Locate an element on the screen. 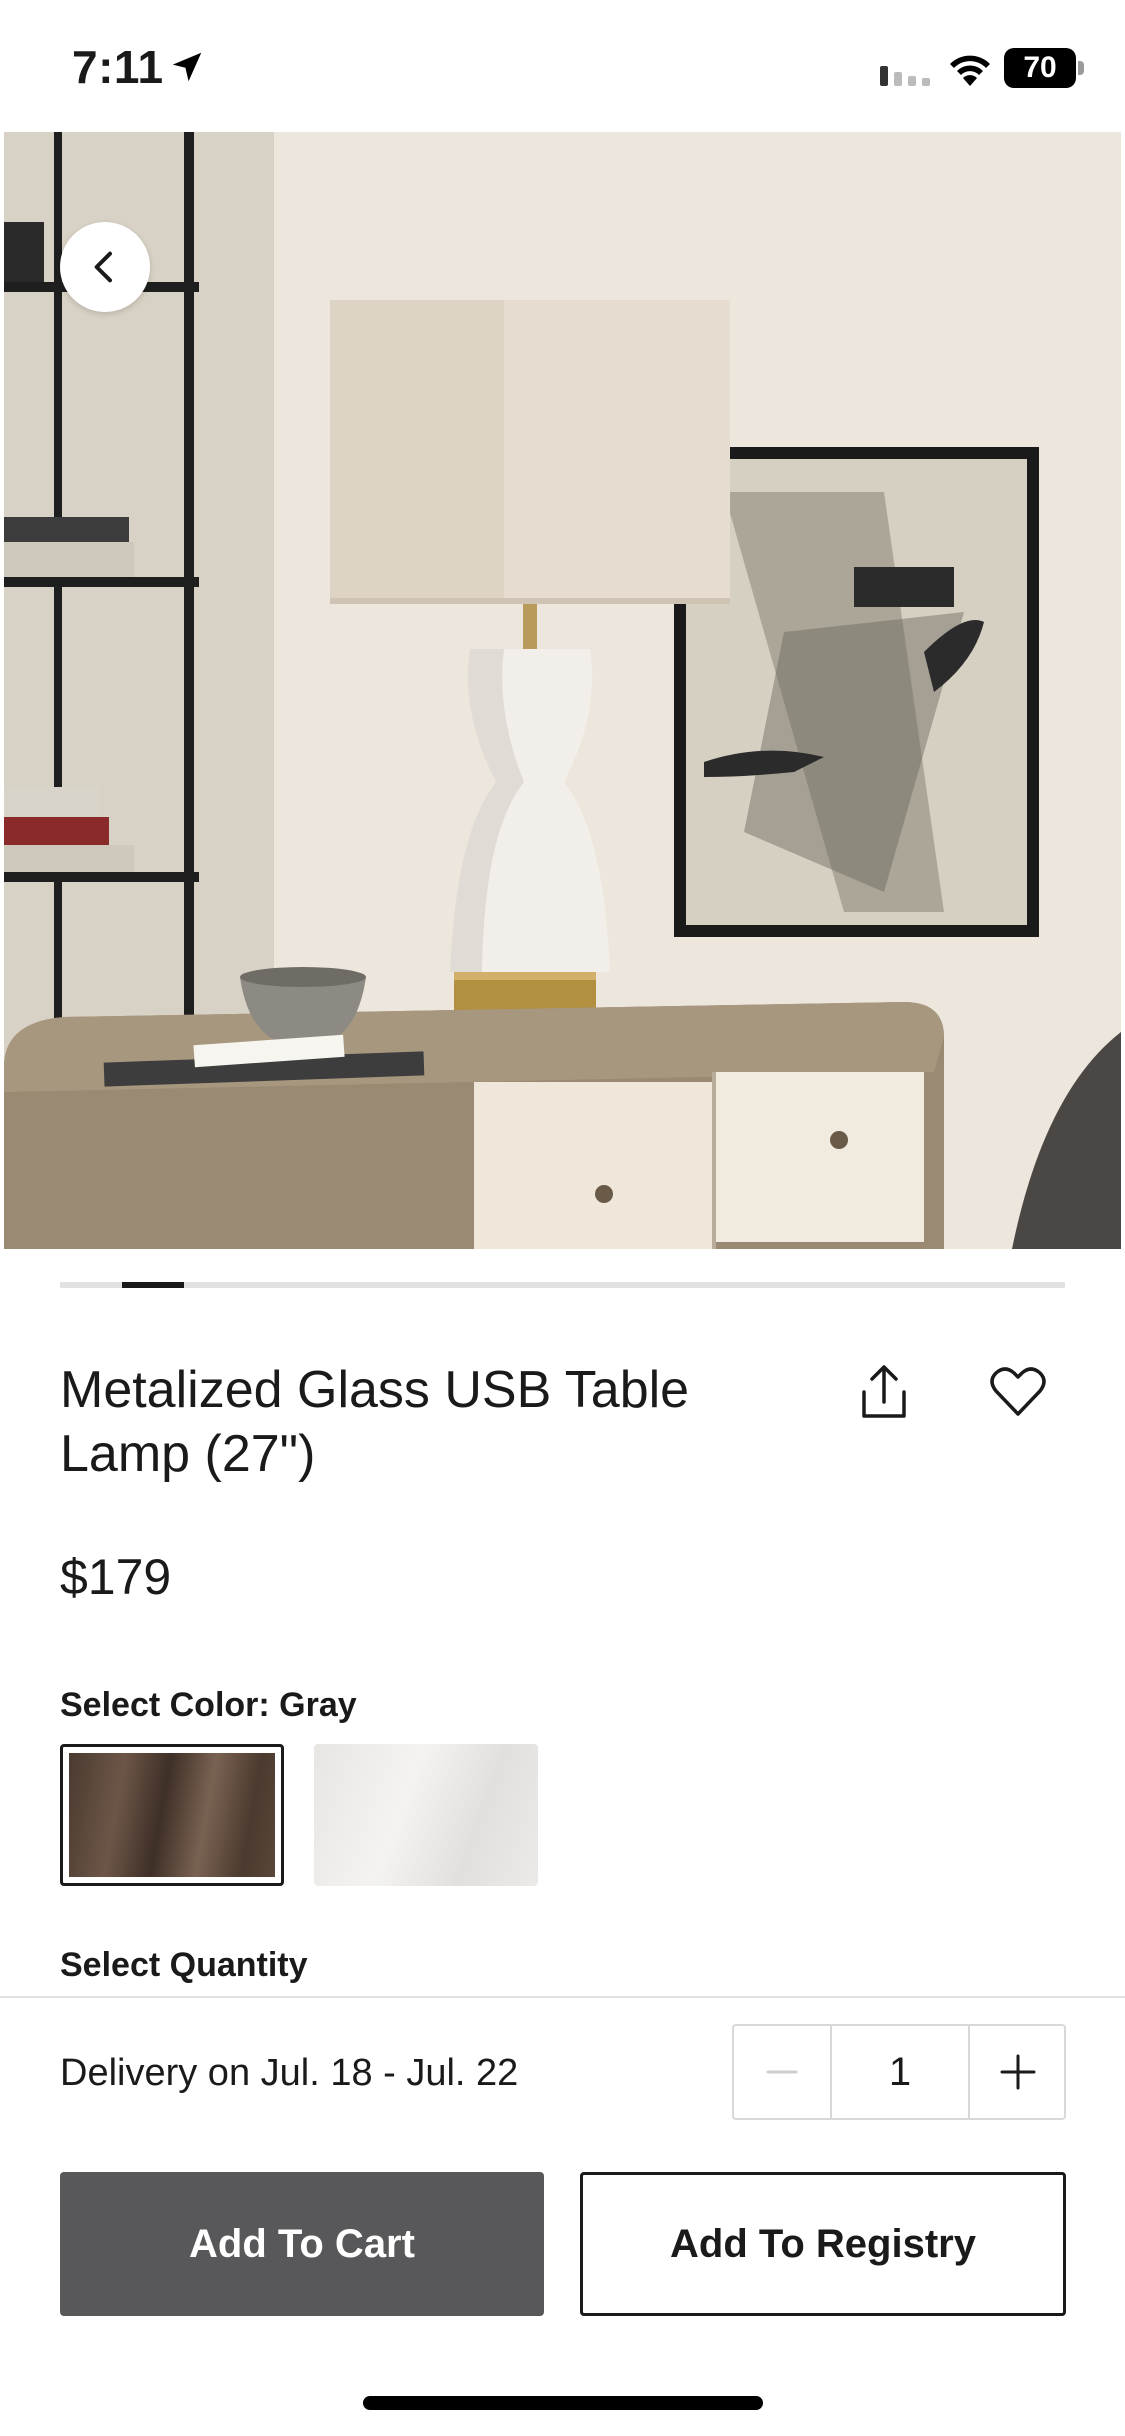 The width and height of the screenshot is (1125, 2436). cellular-signal-icon is located at coordinates (905, 76).